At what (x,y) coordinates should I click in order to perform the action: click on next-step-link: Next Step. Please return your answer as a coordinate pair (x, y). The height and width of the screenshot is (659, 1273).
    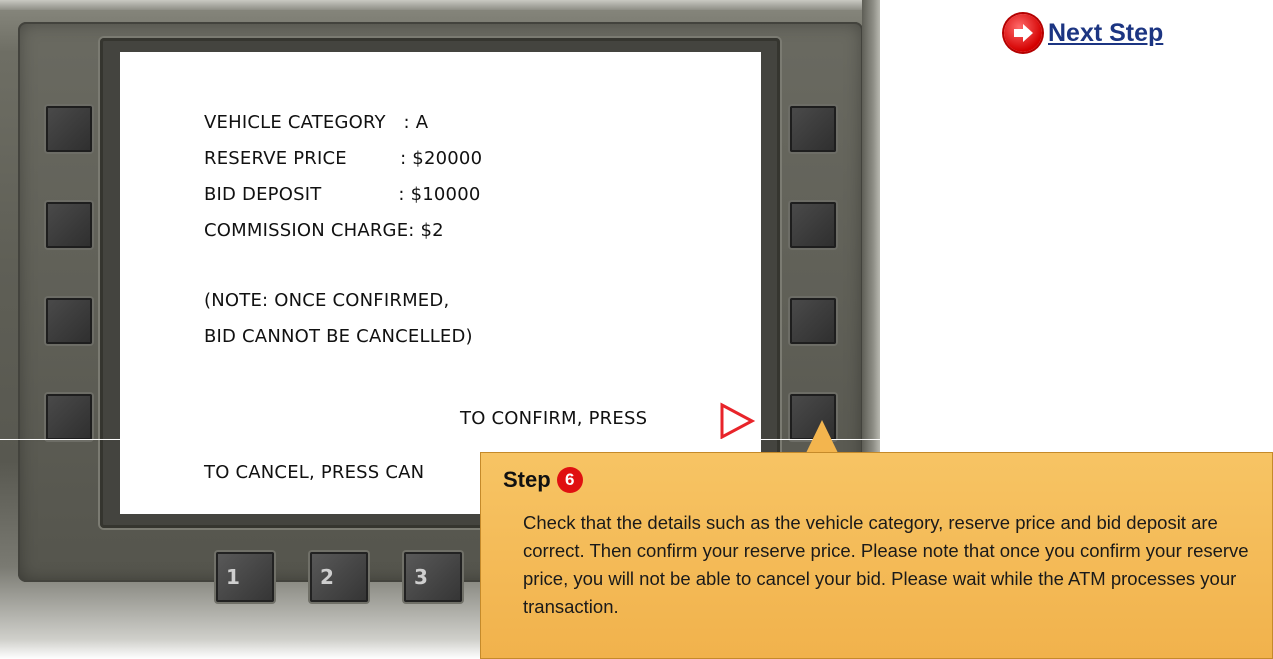
    Looking at the image, I should click on (1083, 33).